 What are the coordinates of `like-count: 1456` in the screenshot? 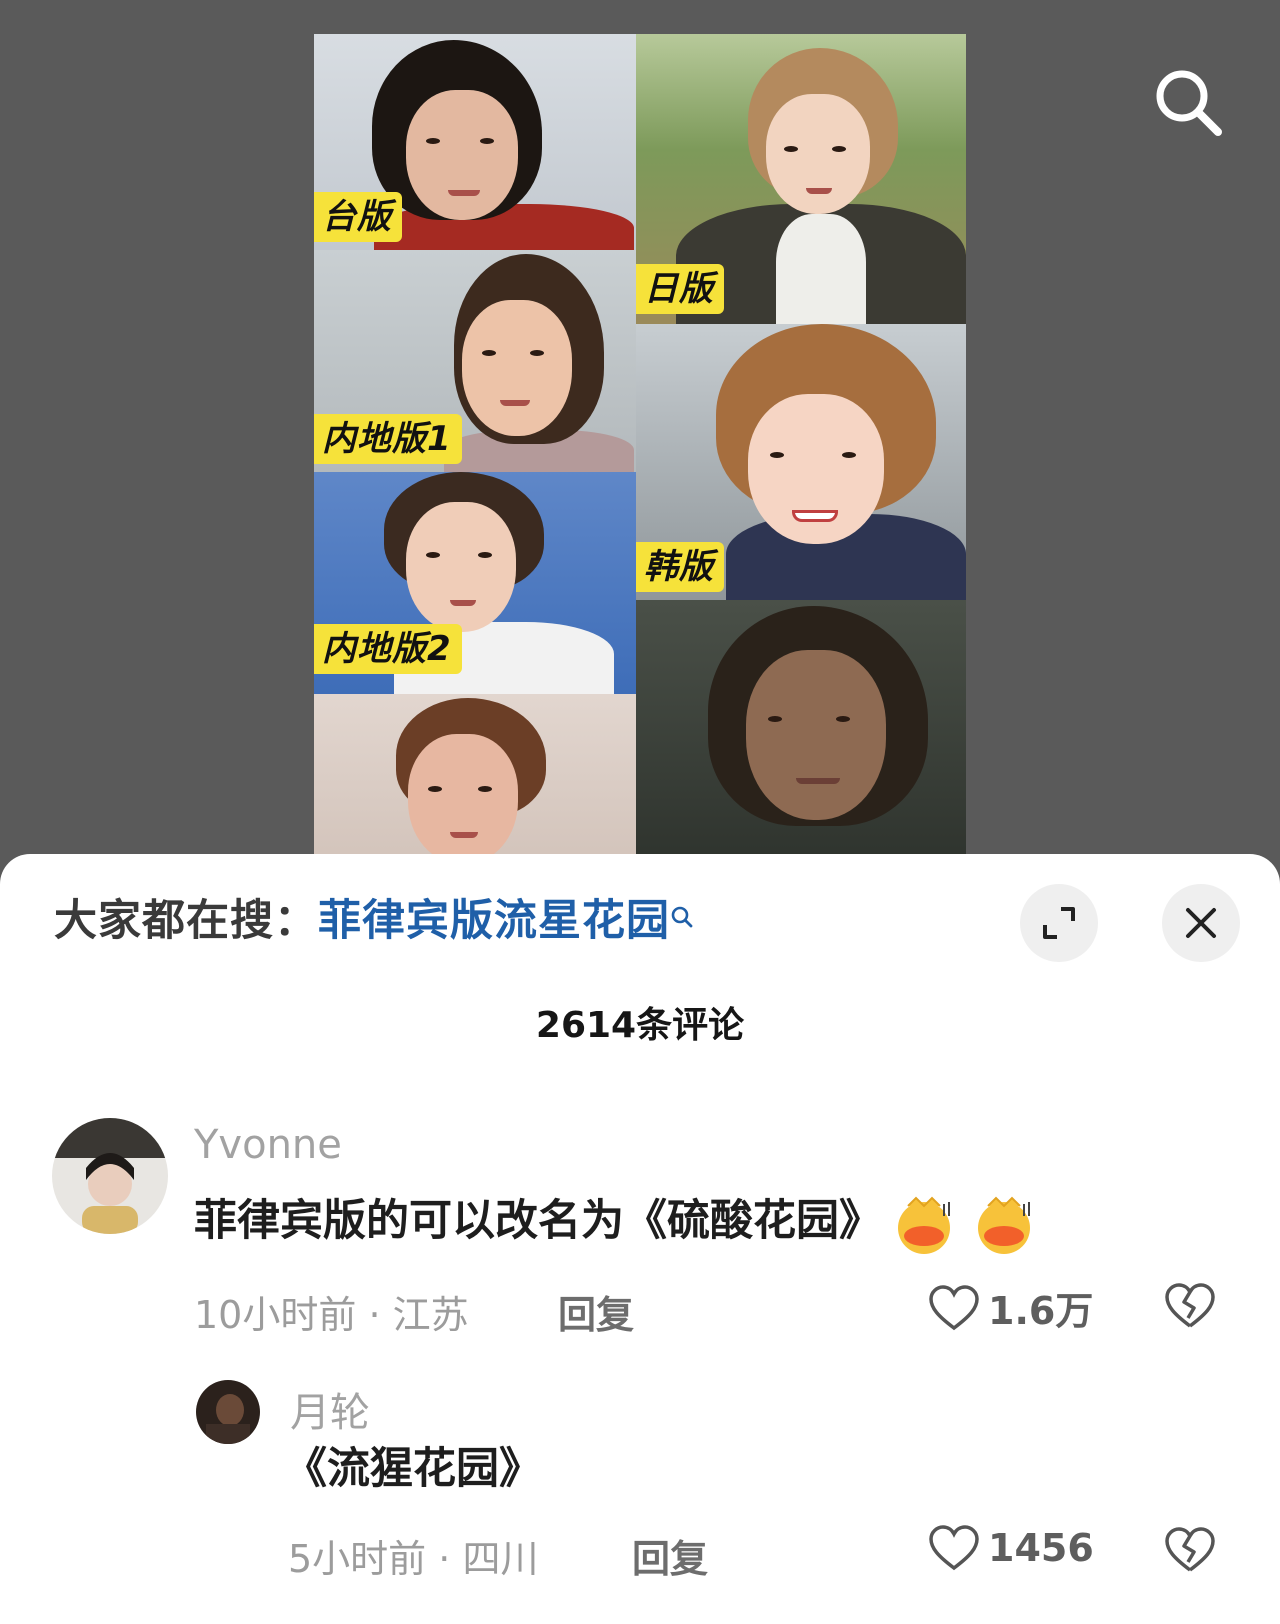 It's located at (1041, 1548).